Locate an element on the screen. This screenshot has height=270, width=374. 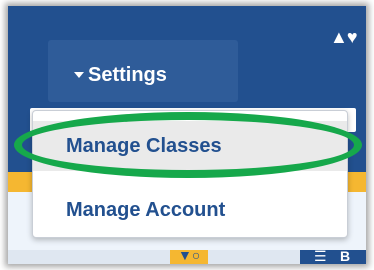
filter-icon: ▼○ is located at coordinates (189, 255).